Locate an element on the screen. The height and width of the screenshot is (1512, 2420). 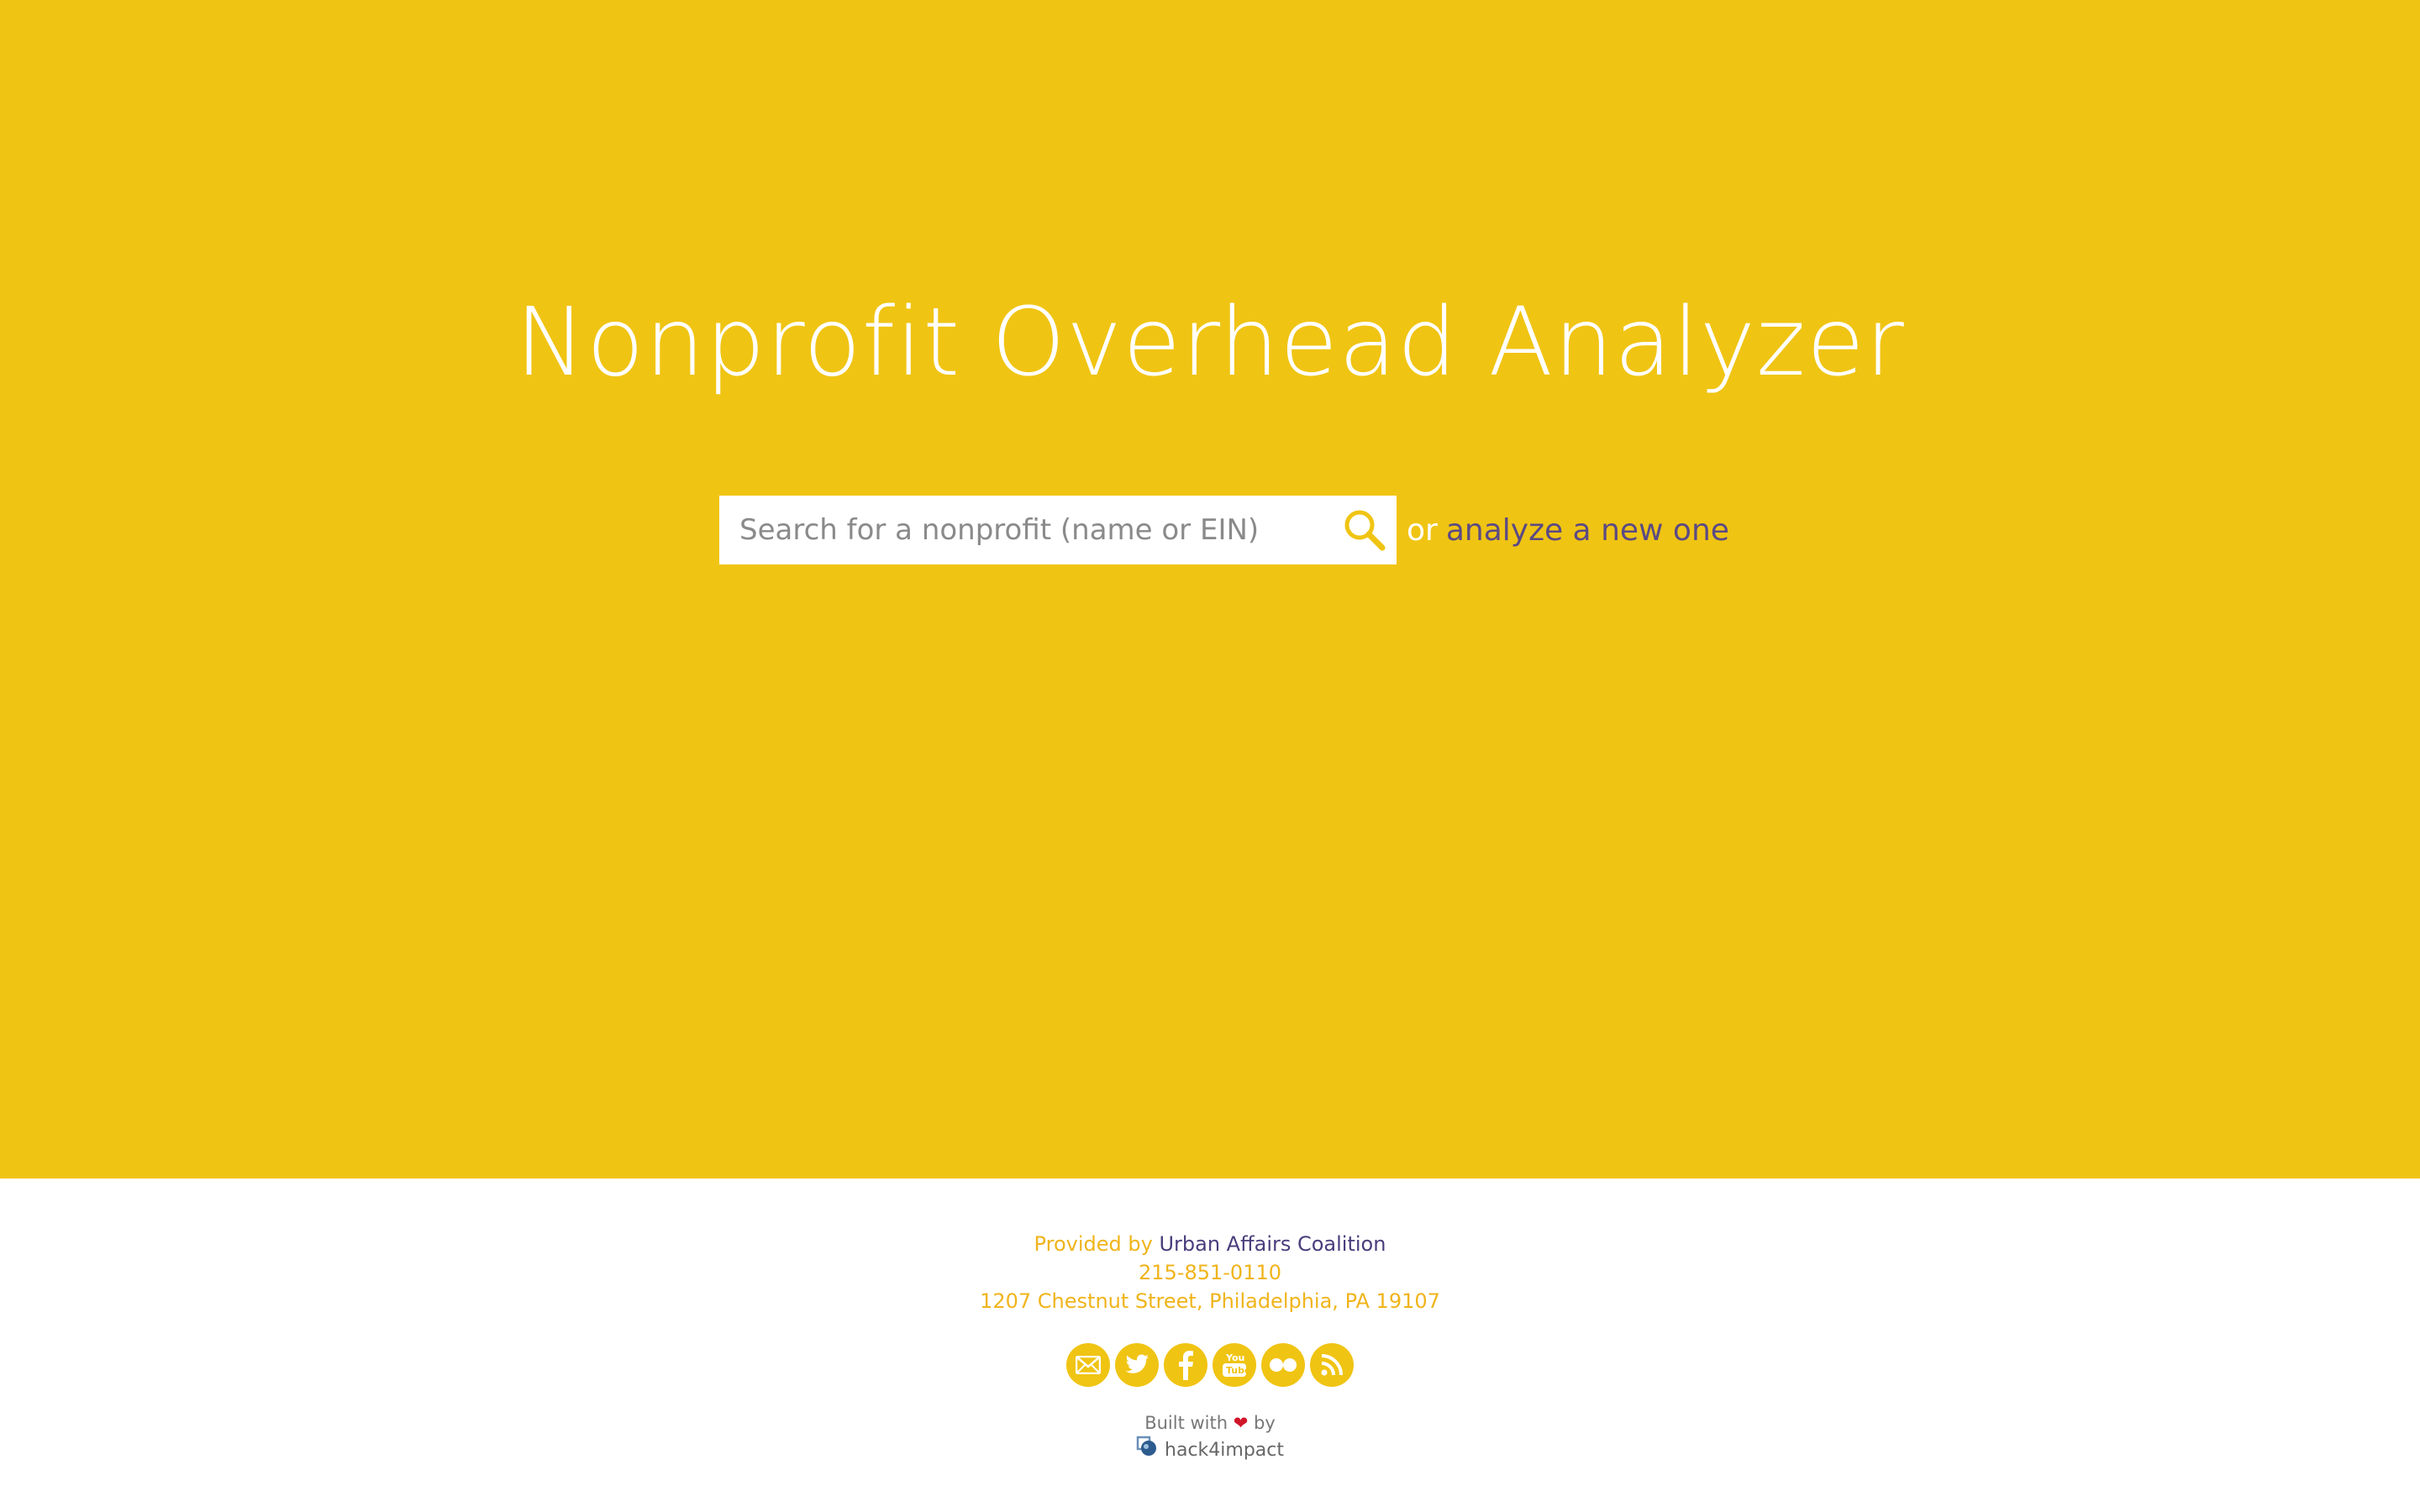
search-icon is located at coordinates (1364, 530).